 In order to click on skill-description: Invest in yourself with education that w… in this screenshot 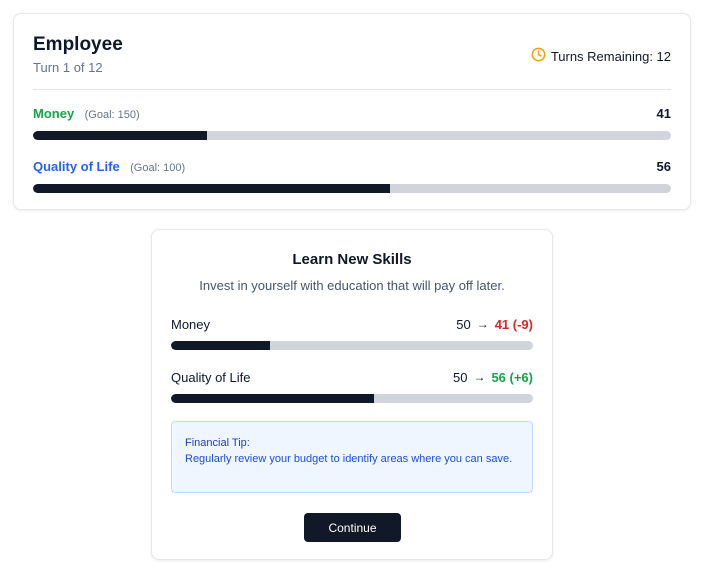, I will do `click(352, 285)`.